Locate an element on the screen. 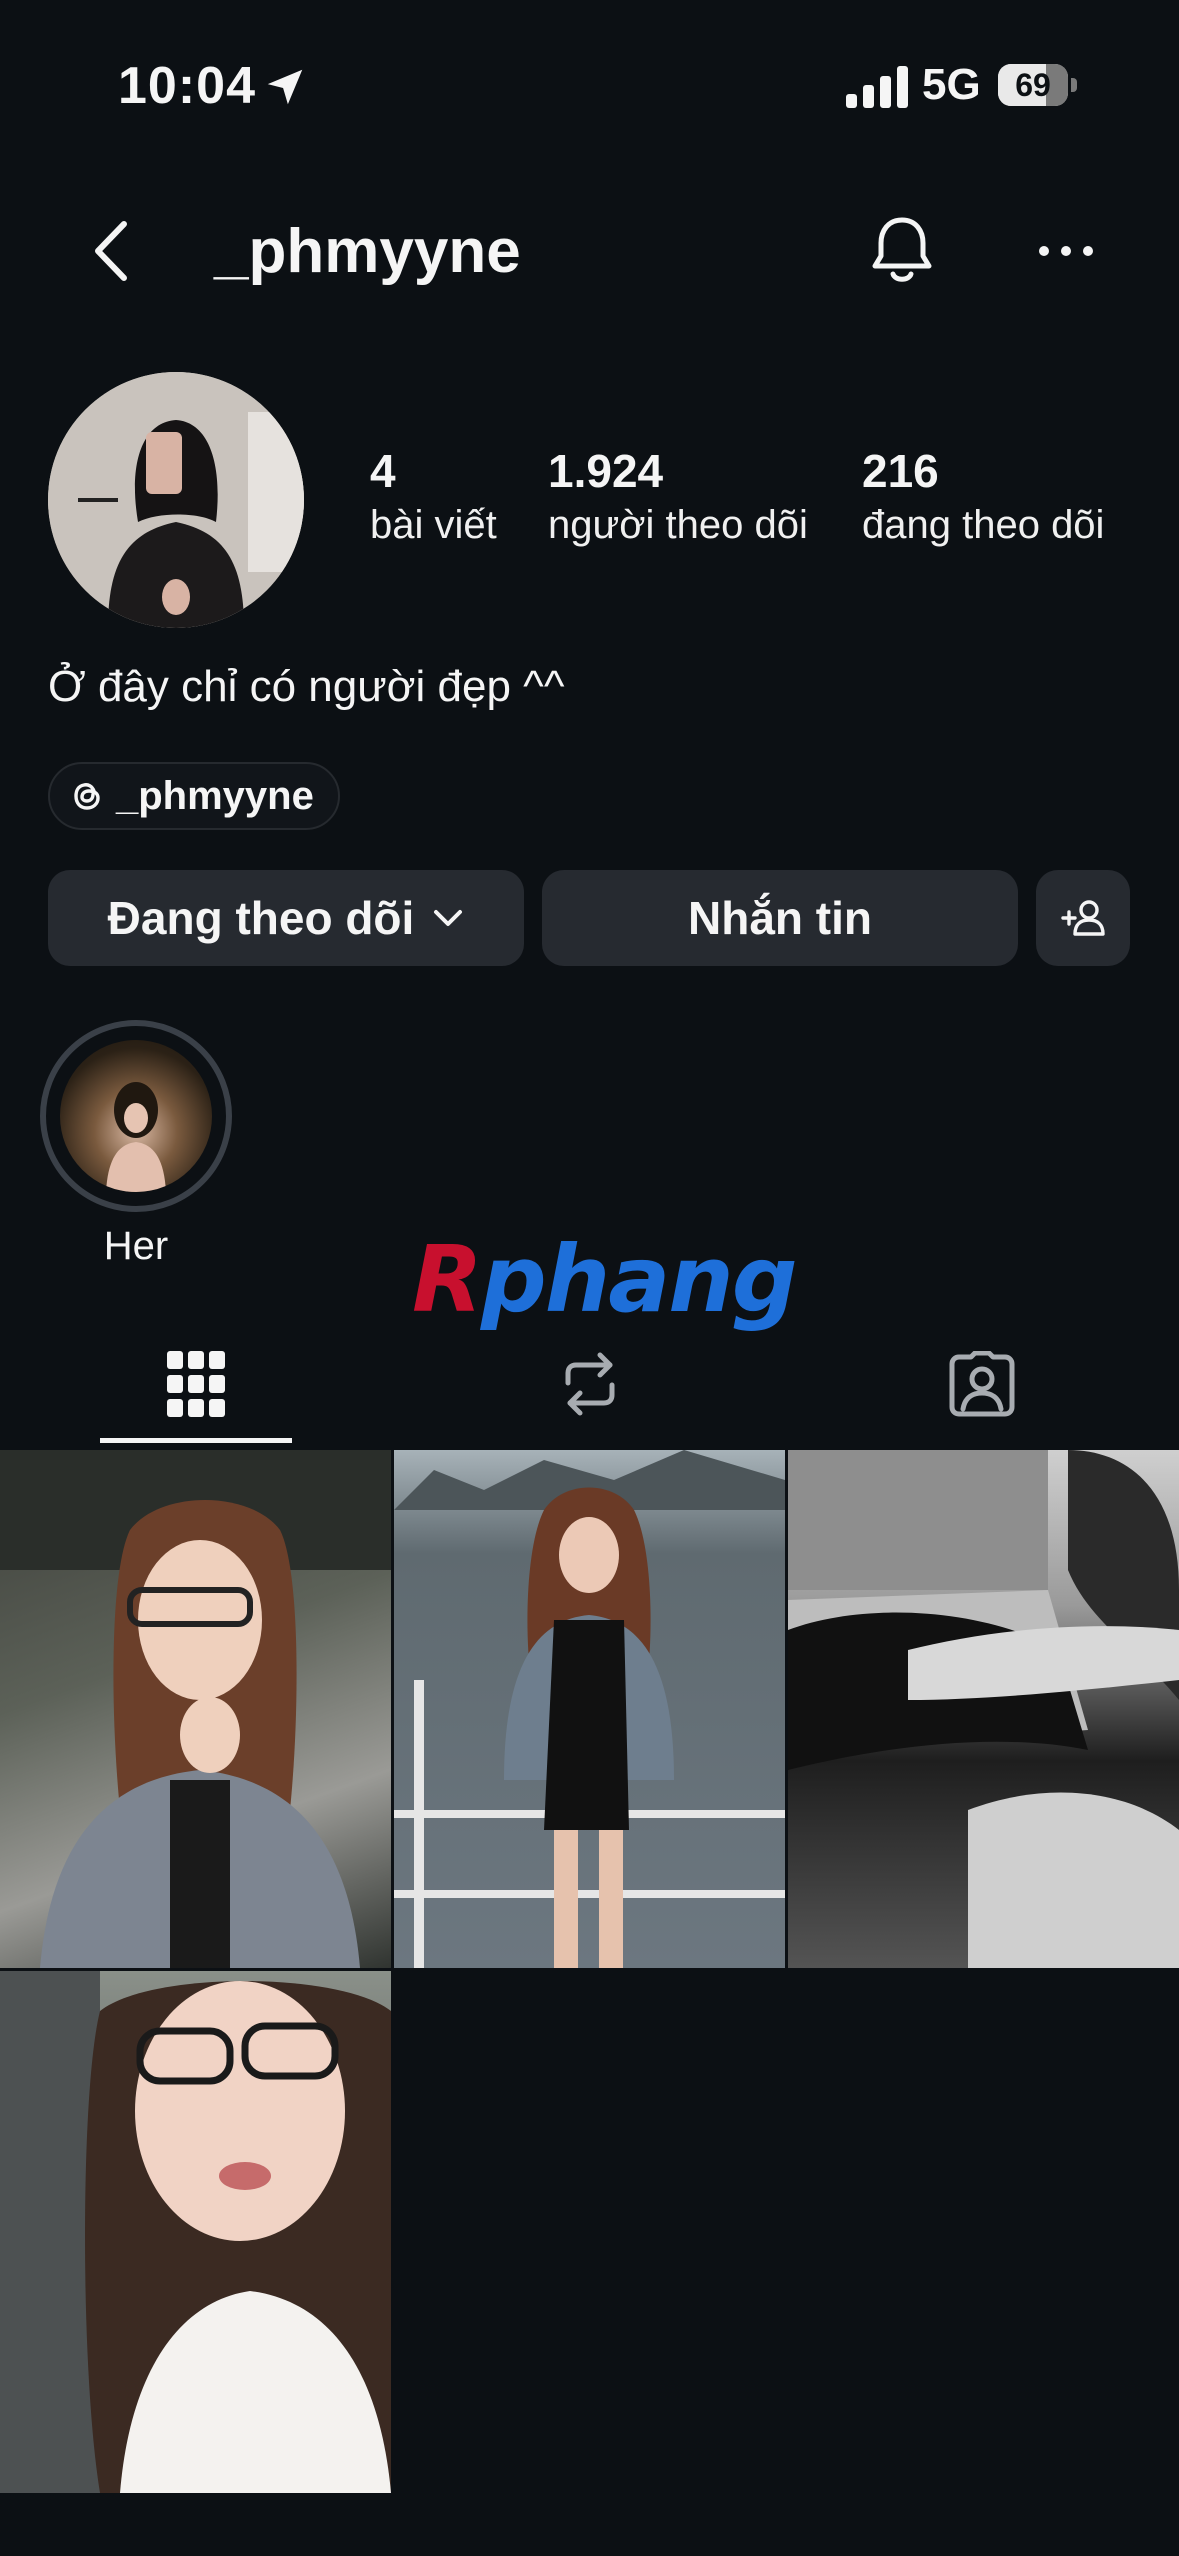  active-tab-indicator is located at coordinates (196, 1440).